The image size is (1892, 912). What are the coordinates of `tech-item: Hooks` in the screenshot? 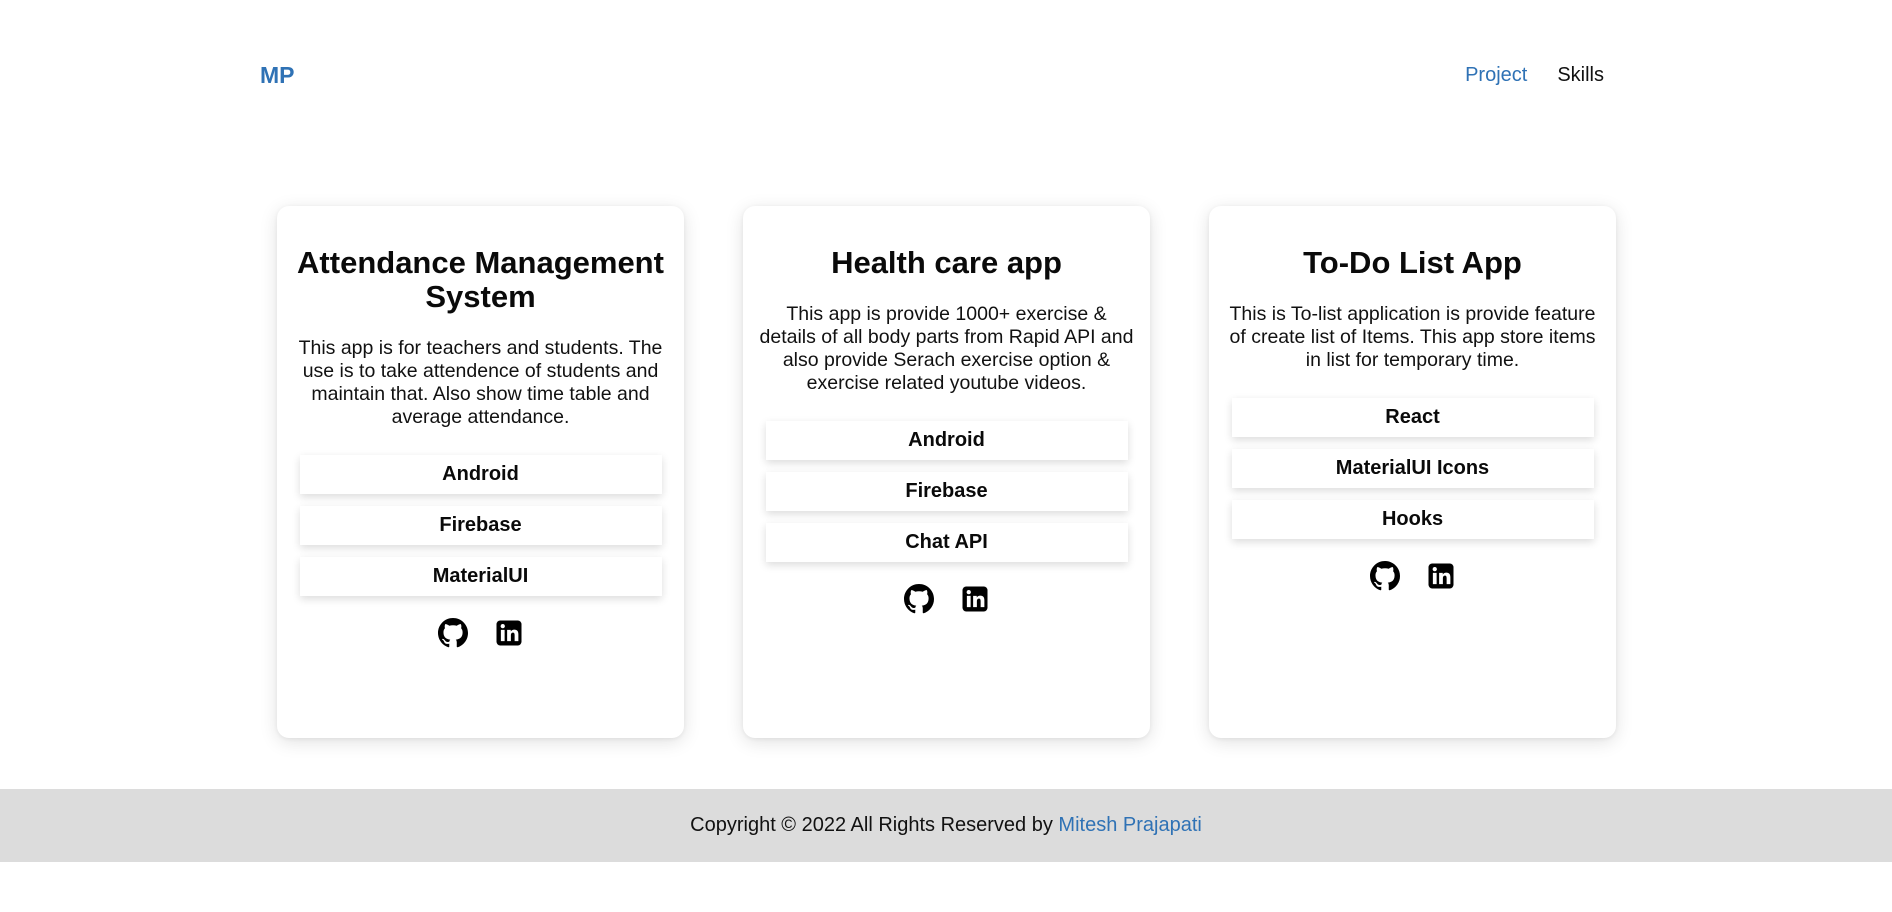 It's located at (1412, 519).